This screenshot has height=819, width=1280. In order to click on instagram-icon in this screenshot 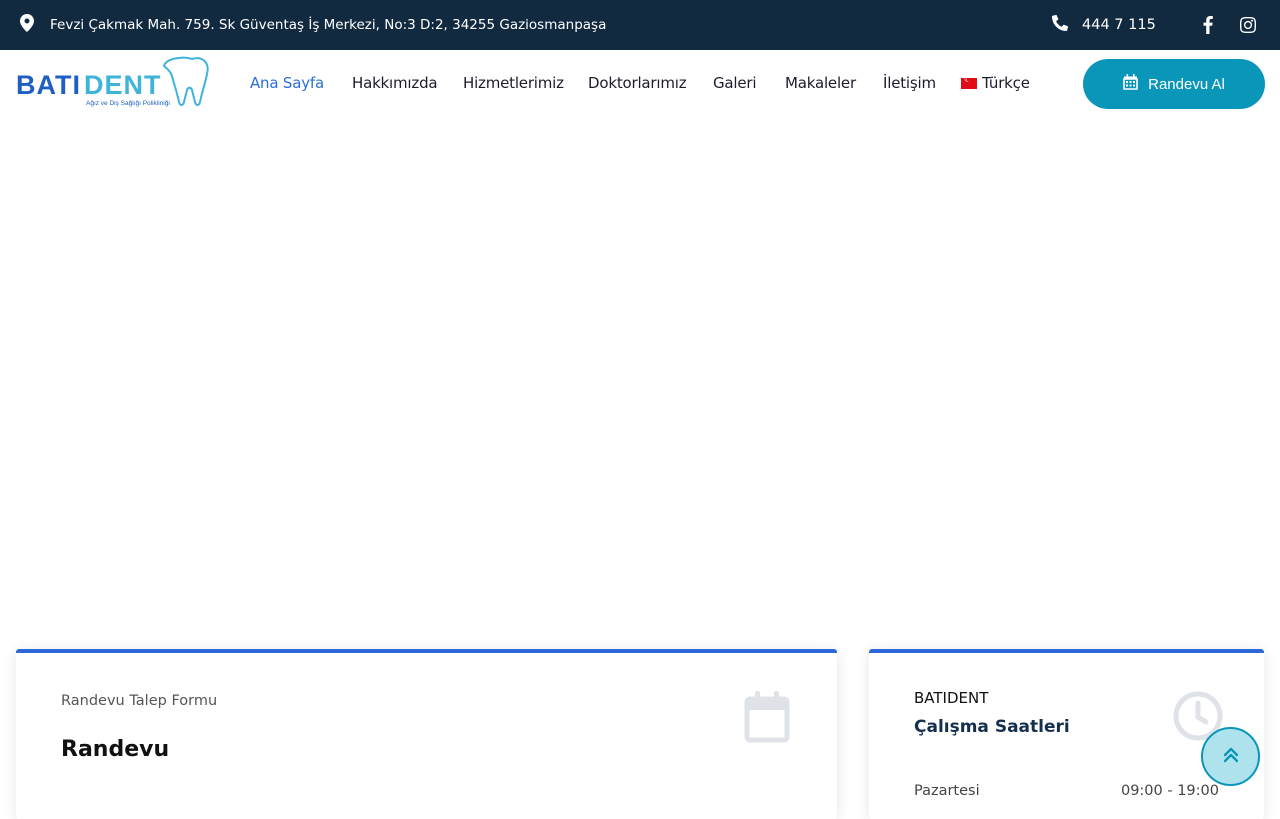, I will do `click(1248, 25)`.